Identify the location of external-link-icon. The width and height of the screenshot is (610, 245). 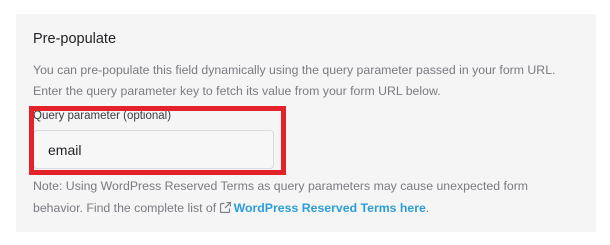
(225, 206).